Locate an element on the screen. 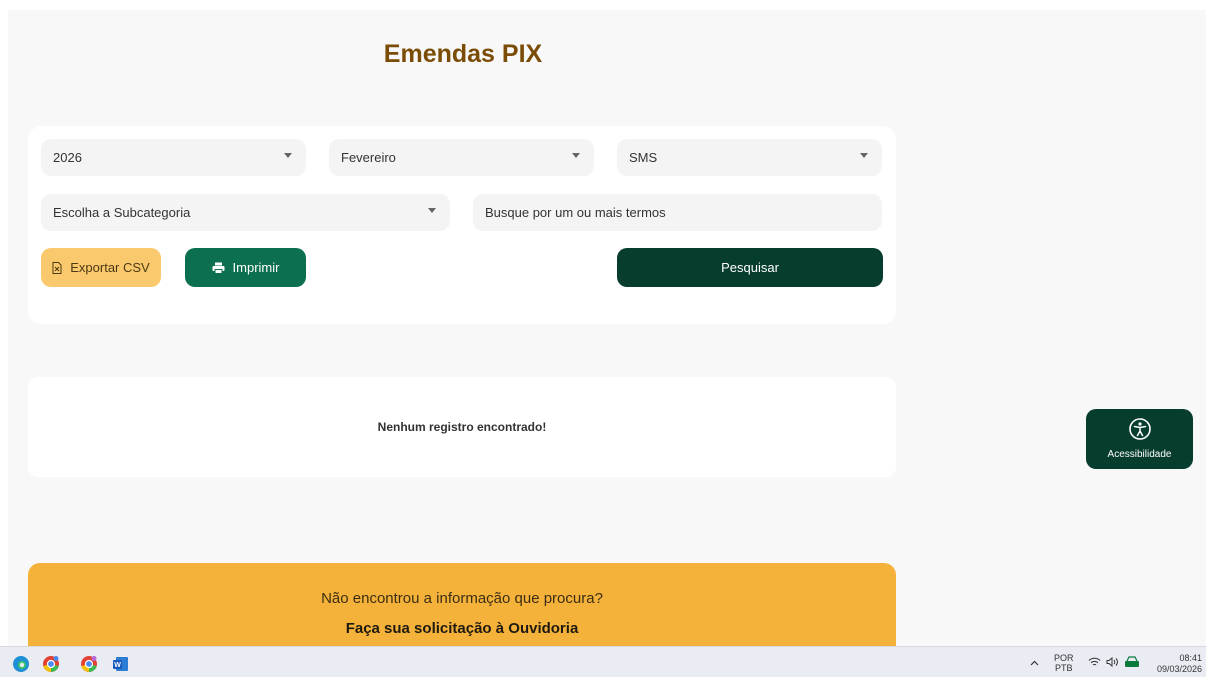  empty-results-message: Nenhum registro encontrado! is located at coordinates (462, 427).